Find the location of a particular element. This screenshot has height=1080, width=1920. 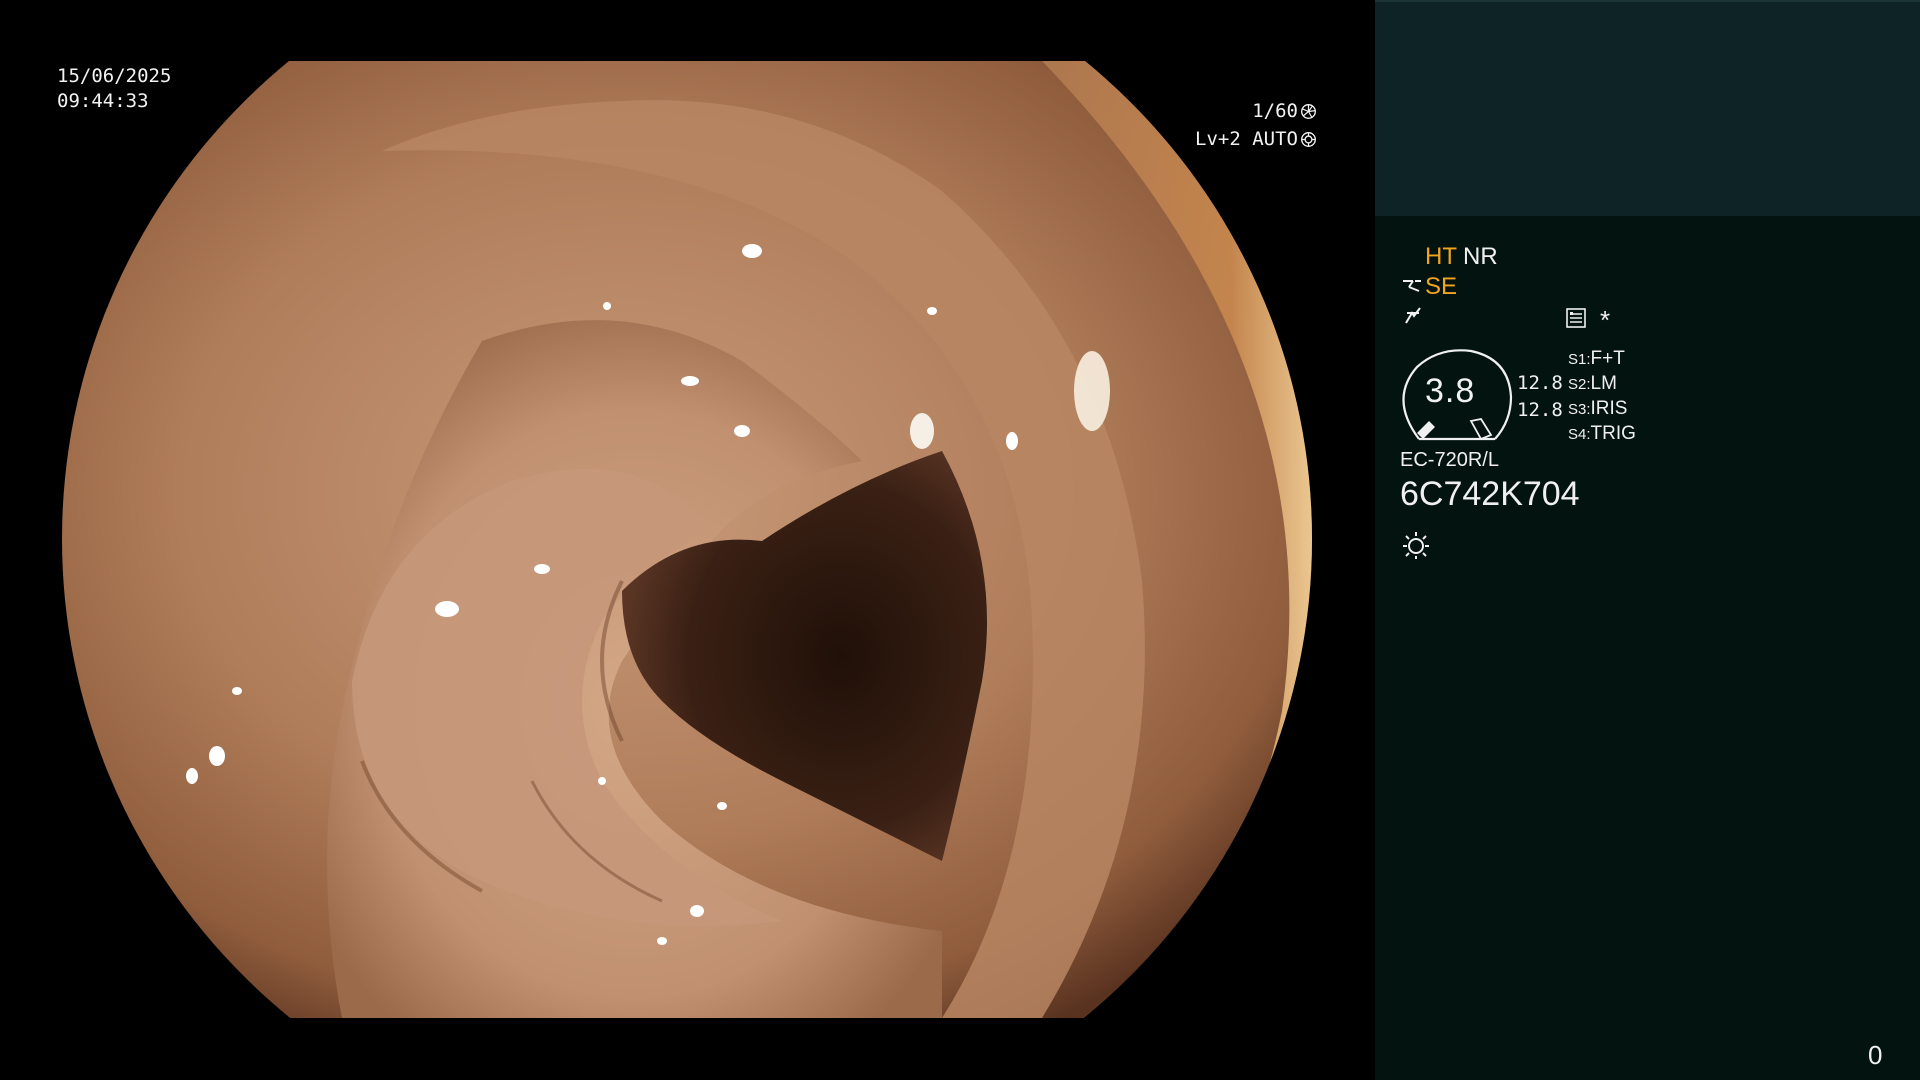

date-readout: 15/06/2025 is located at coordinates (114, 76).